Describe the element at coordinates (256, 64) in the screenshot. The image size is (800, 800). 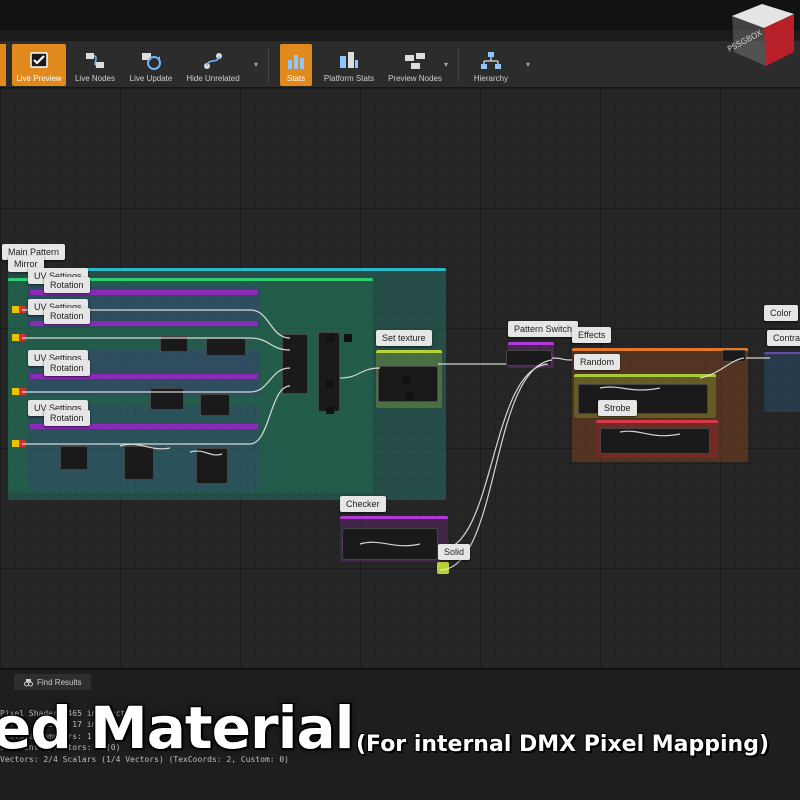
I see `hide-unrelated-dropdown-icon: ▾` at that location.